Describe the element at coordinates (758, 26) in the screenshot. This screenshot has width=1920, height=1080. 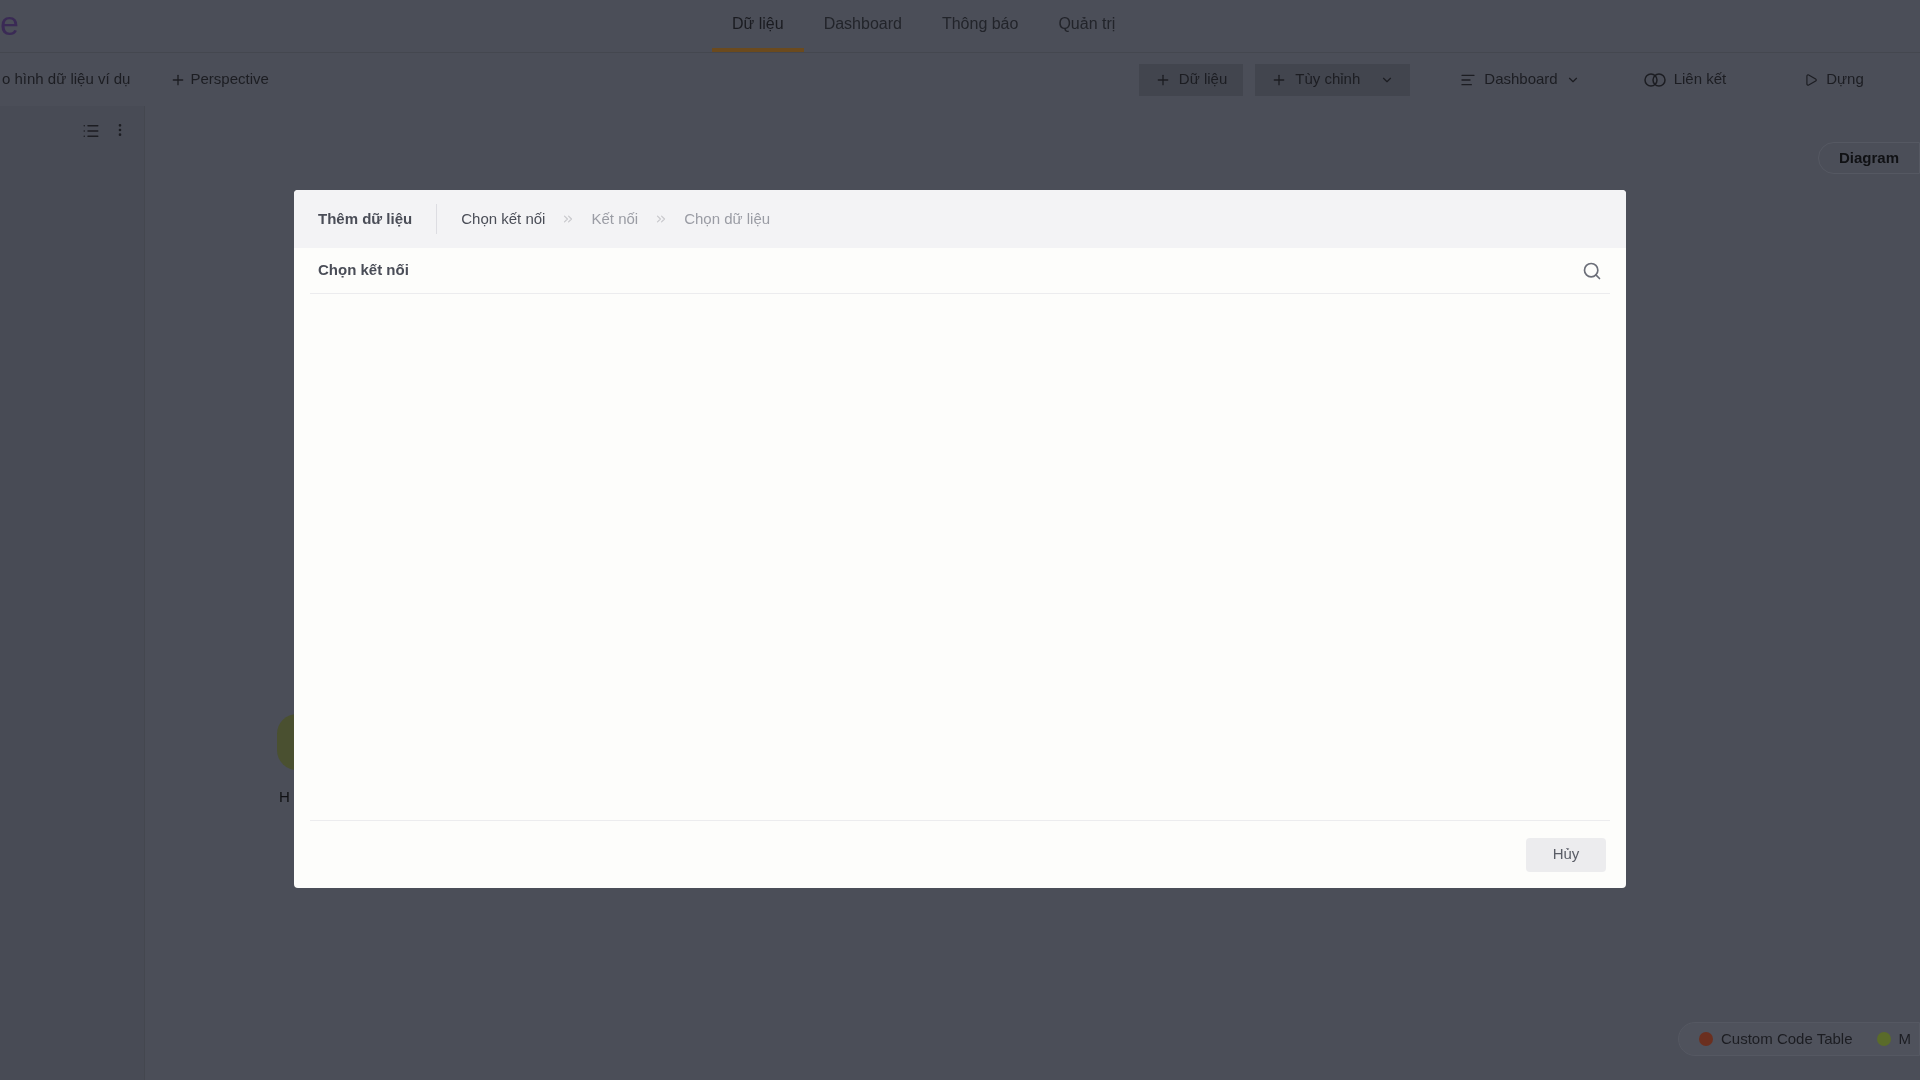
I see `nav-tab: Dữ liệu` at that location.